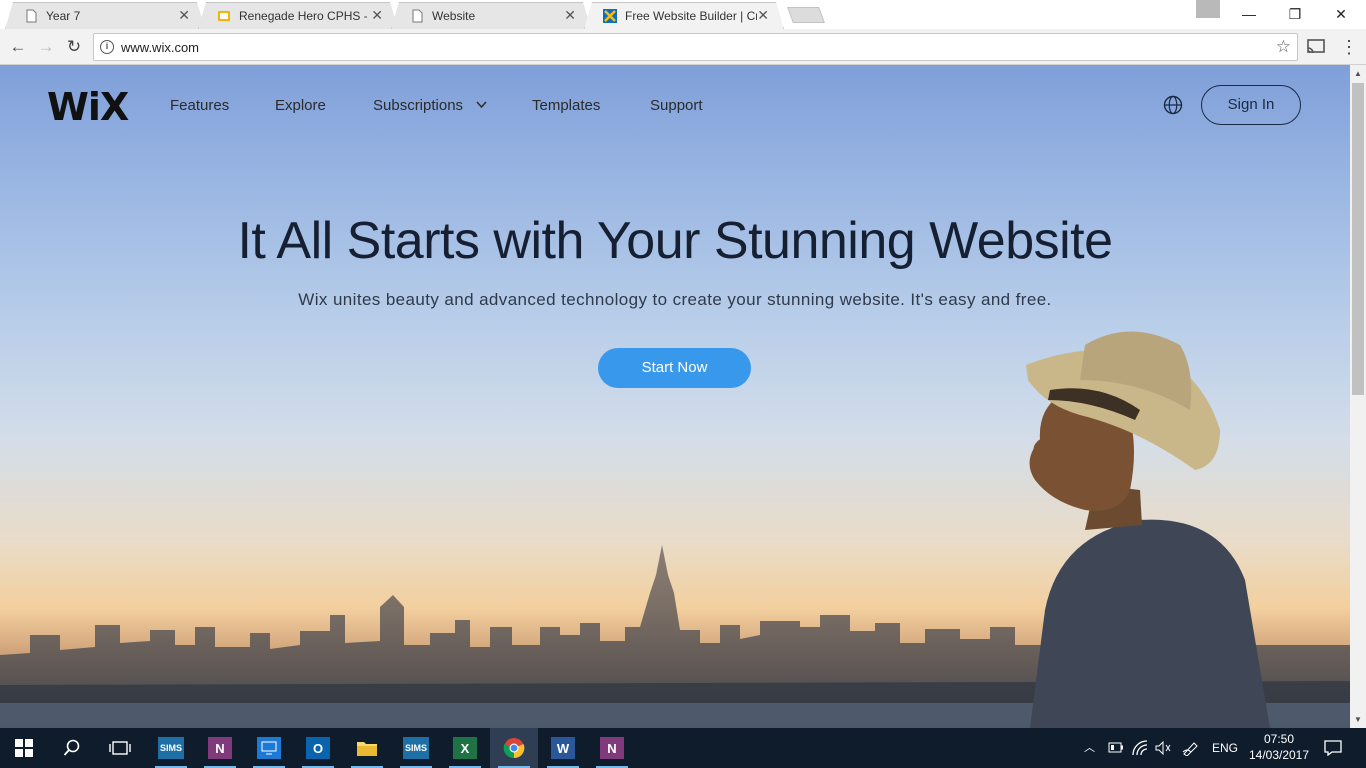 The image size is (1366, 768). What do you see at coordinates (160, 47) in the screenshot?
I see `url-text: www.wix.com` at bounding box center [160, 47].